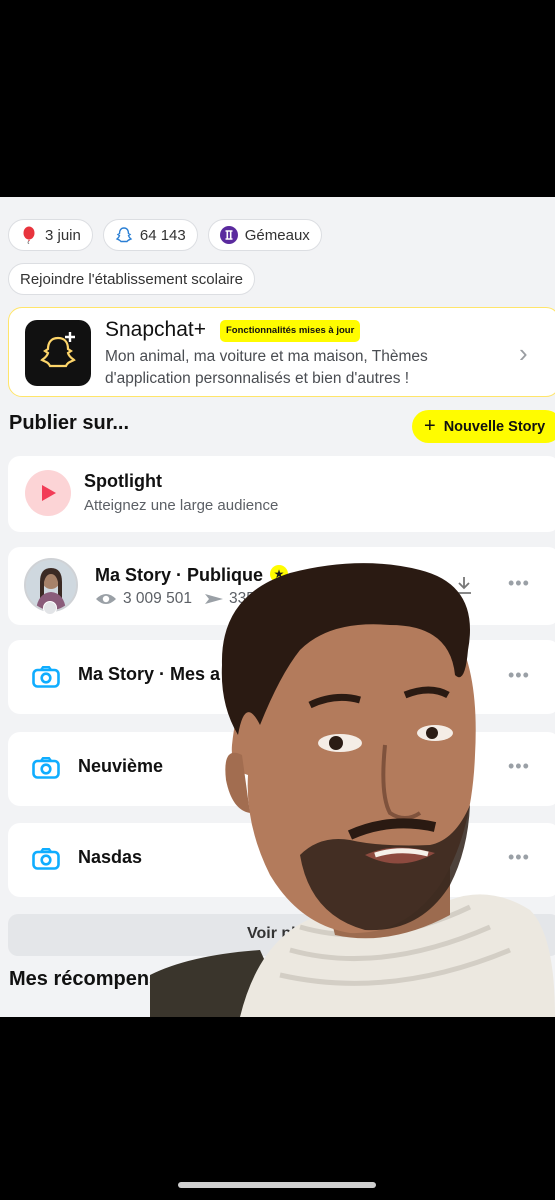 The height and width of the screenshot is (1200, 555). I want to click on spotlight-subtitle: Atteignez une large audience, so click(181, 505).